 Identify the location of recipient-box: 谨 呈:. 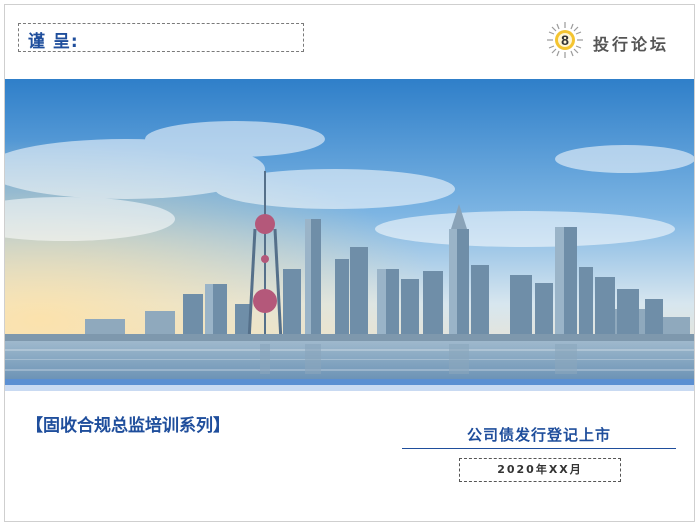
(161, 37).